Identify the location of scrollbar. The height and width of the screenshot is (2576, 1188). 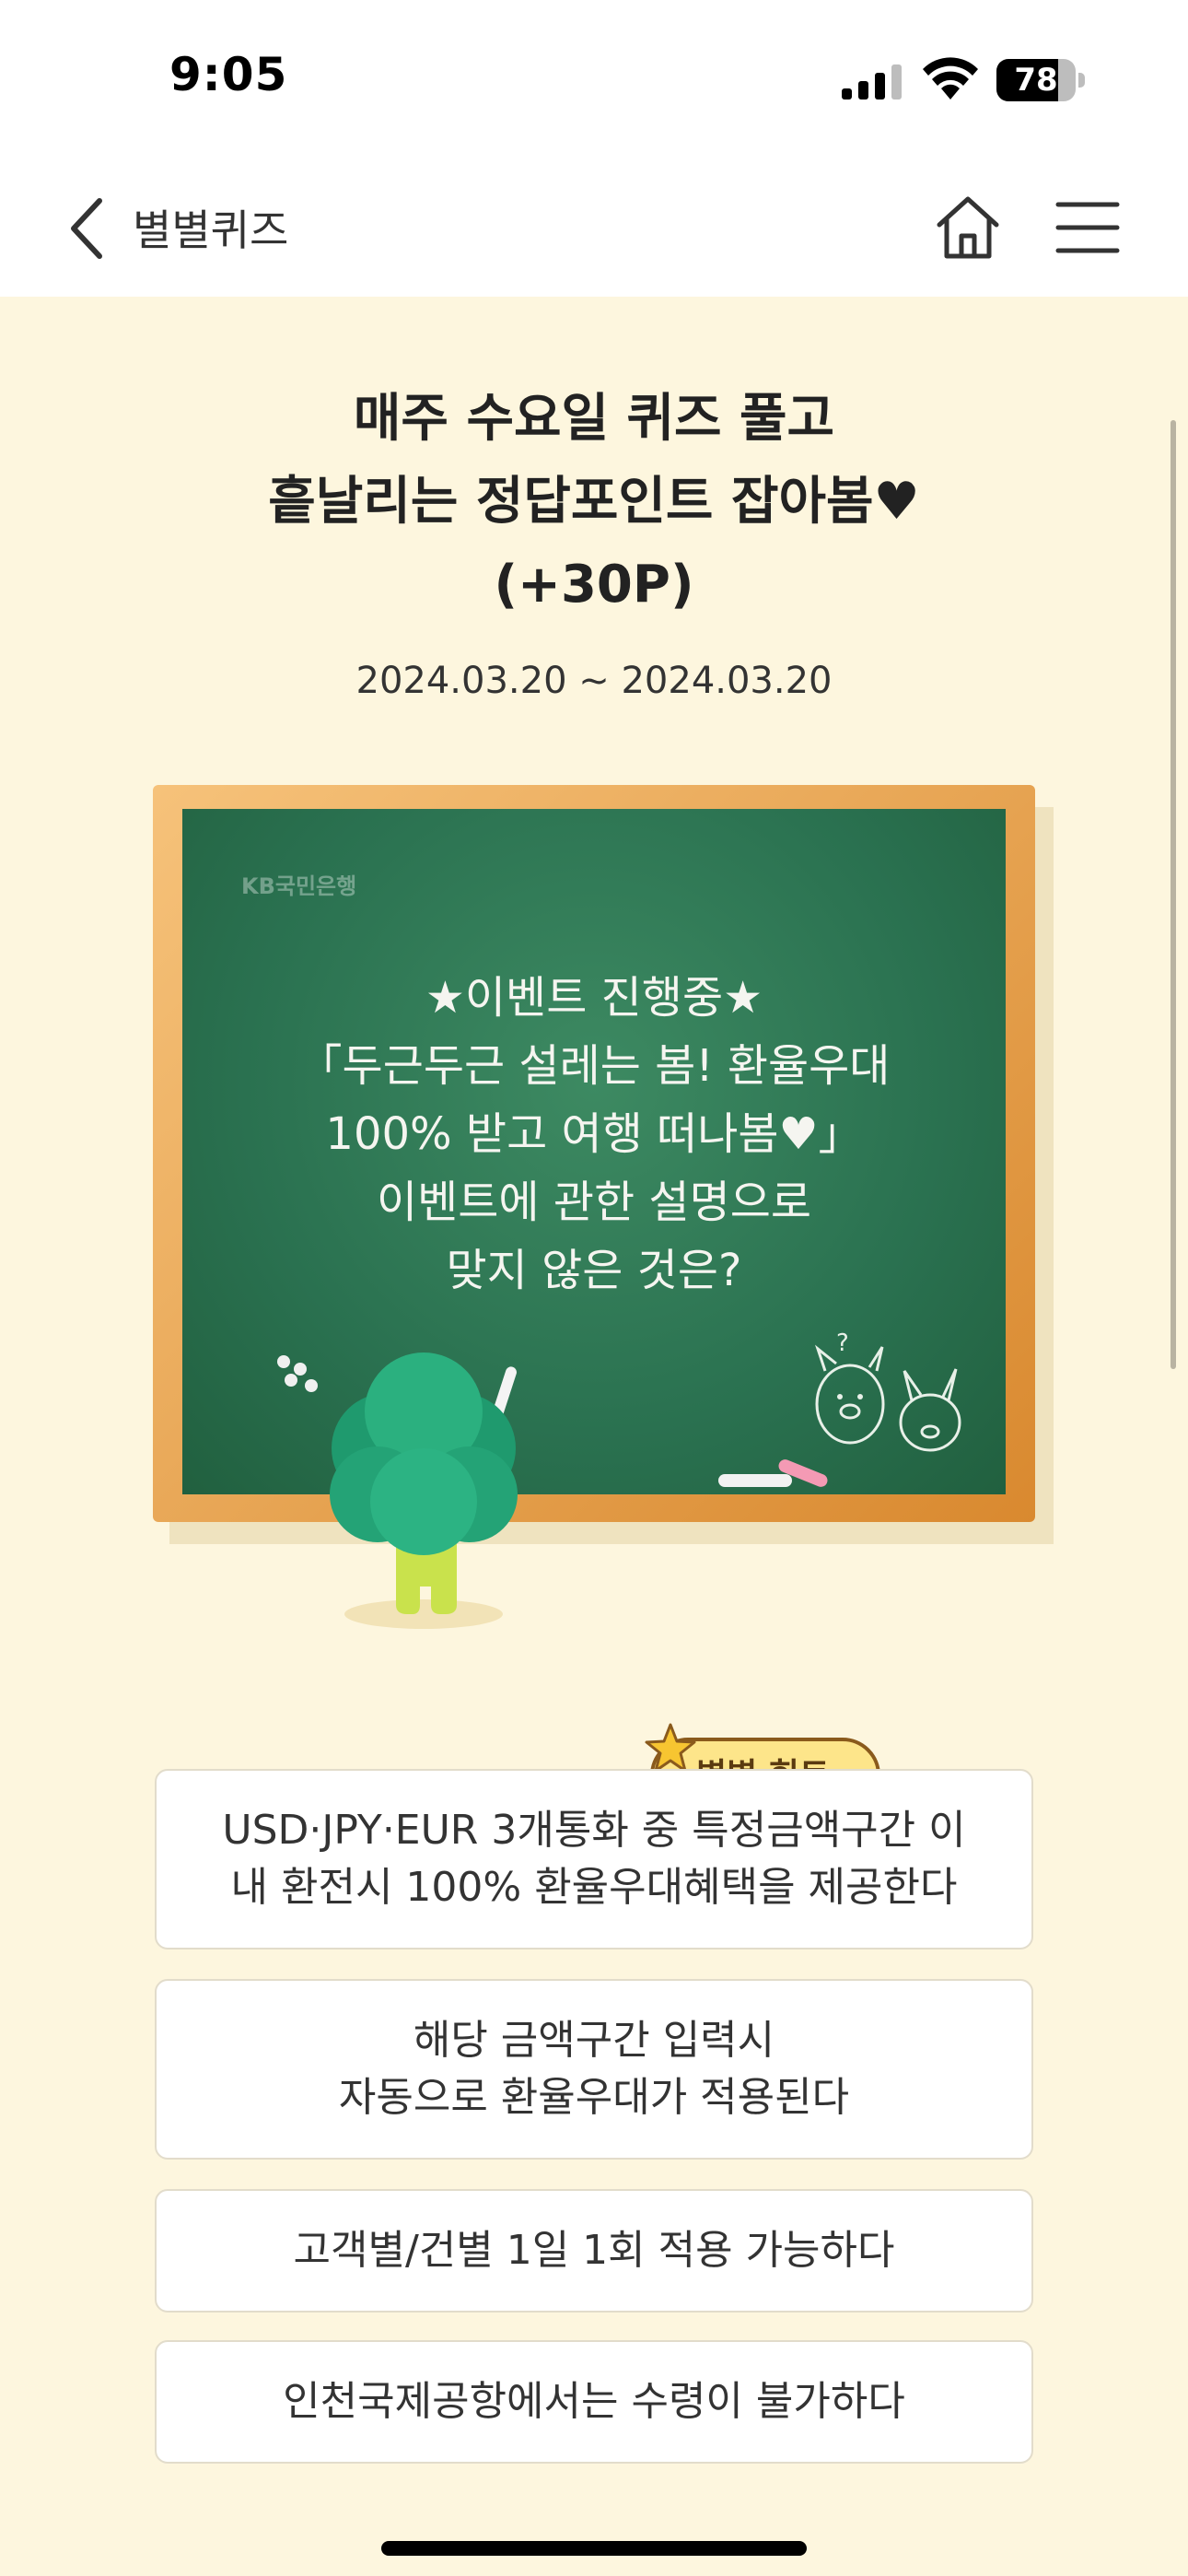
(1173, 894).